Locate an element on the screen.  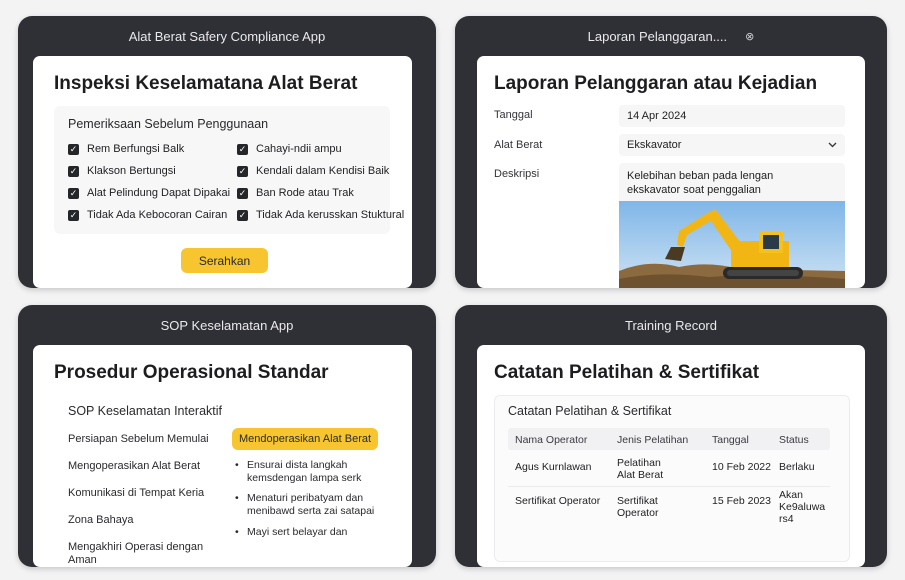
sop-item-line: Aman is located at coordinates (82, 560).